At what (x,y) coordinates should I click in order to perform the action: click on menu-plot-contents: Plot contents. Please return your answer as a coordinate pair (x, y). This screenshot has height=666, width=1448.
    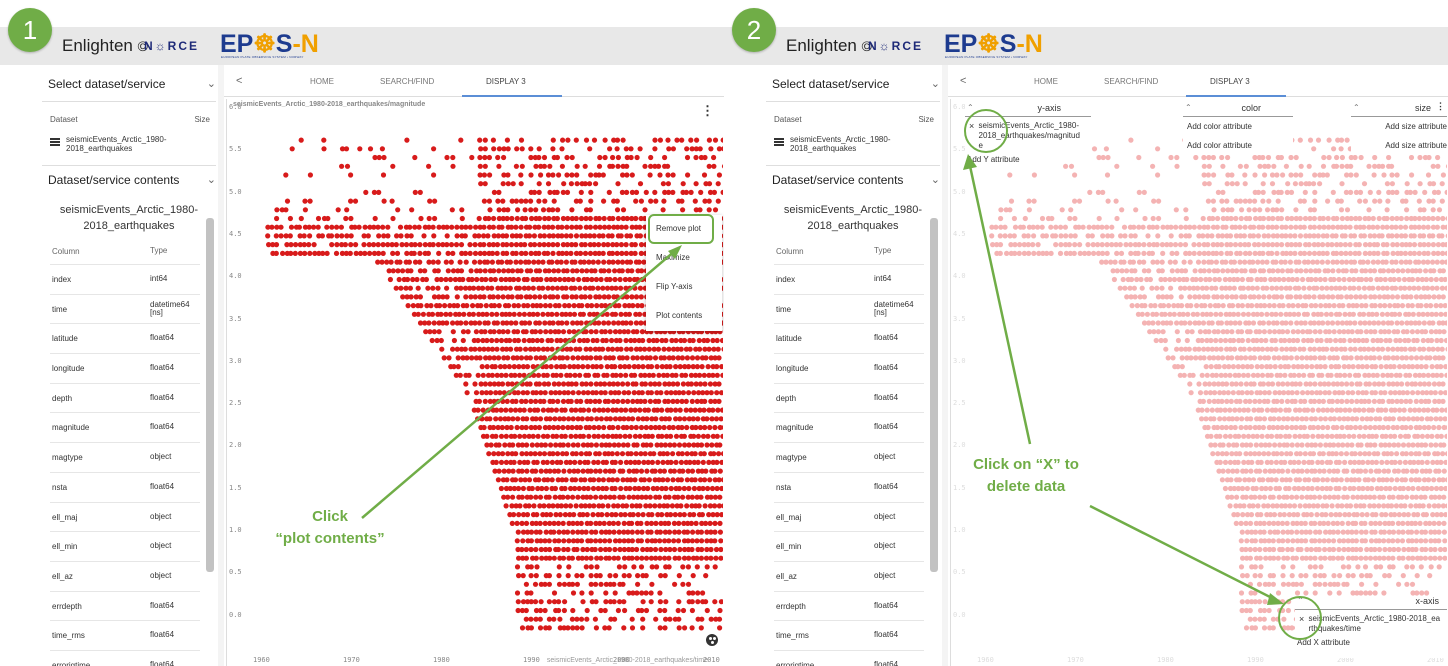
    Looking at the image, I should click on (684, 316).